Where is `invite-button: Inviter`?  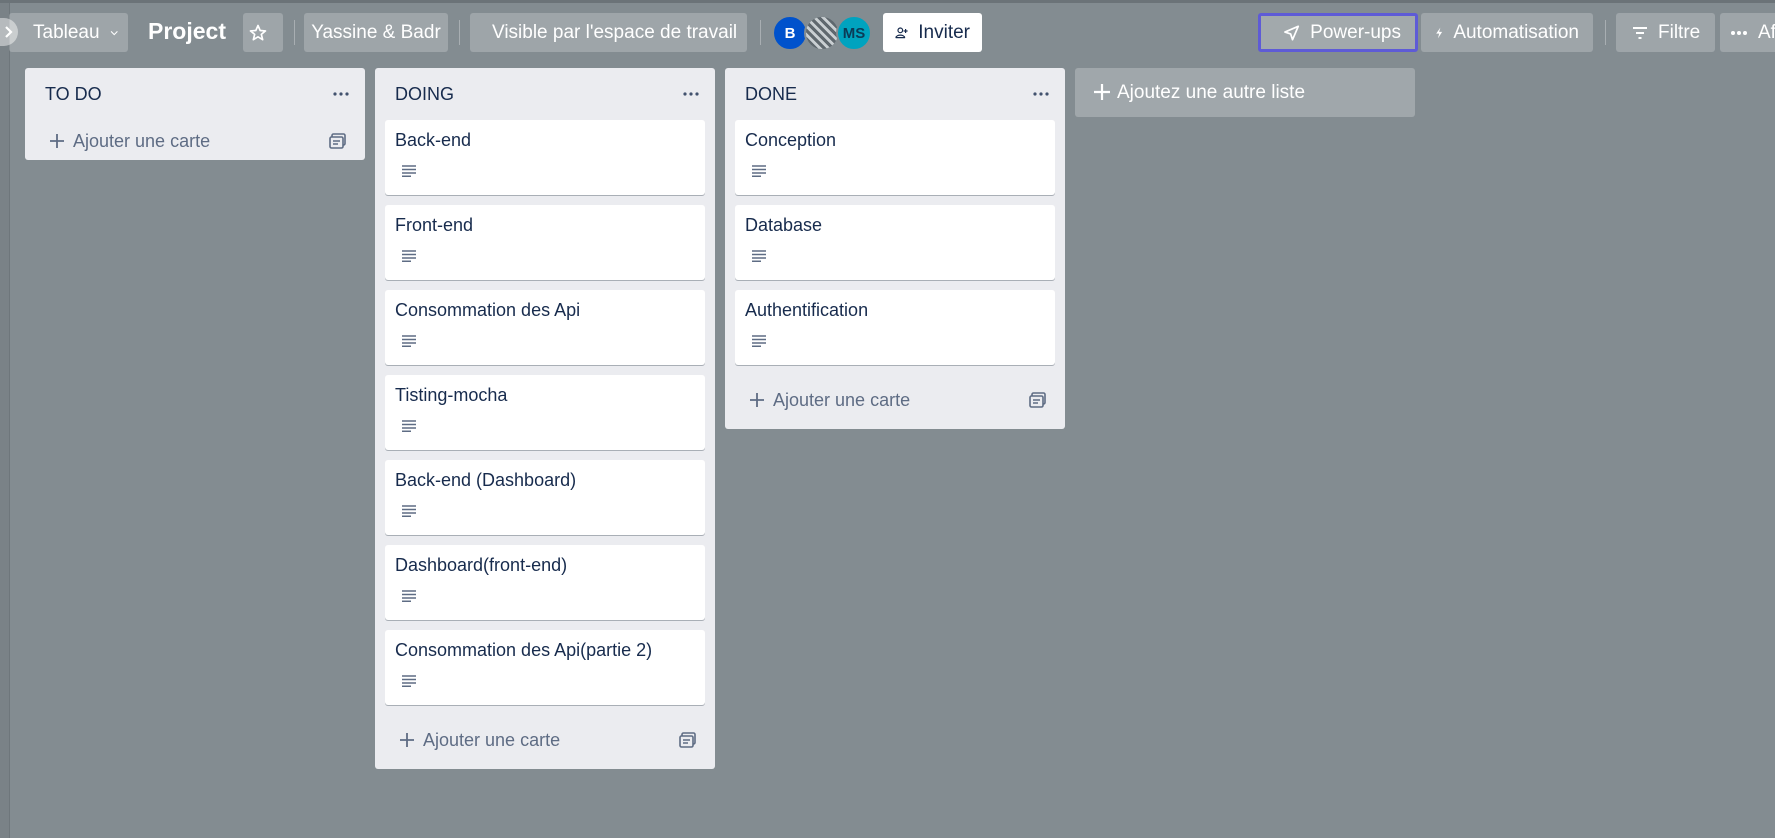
invite-button: Inviter is located at coordinates (932, 32).